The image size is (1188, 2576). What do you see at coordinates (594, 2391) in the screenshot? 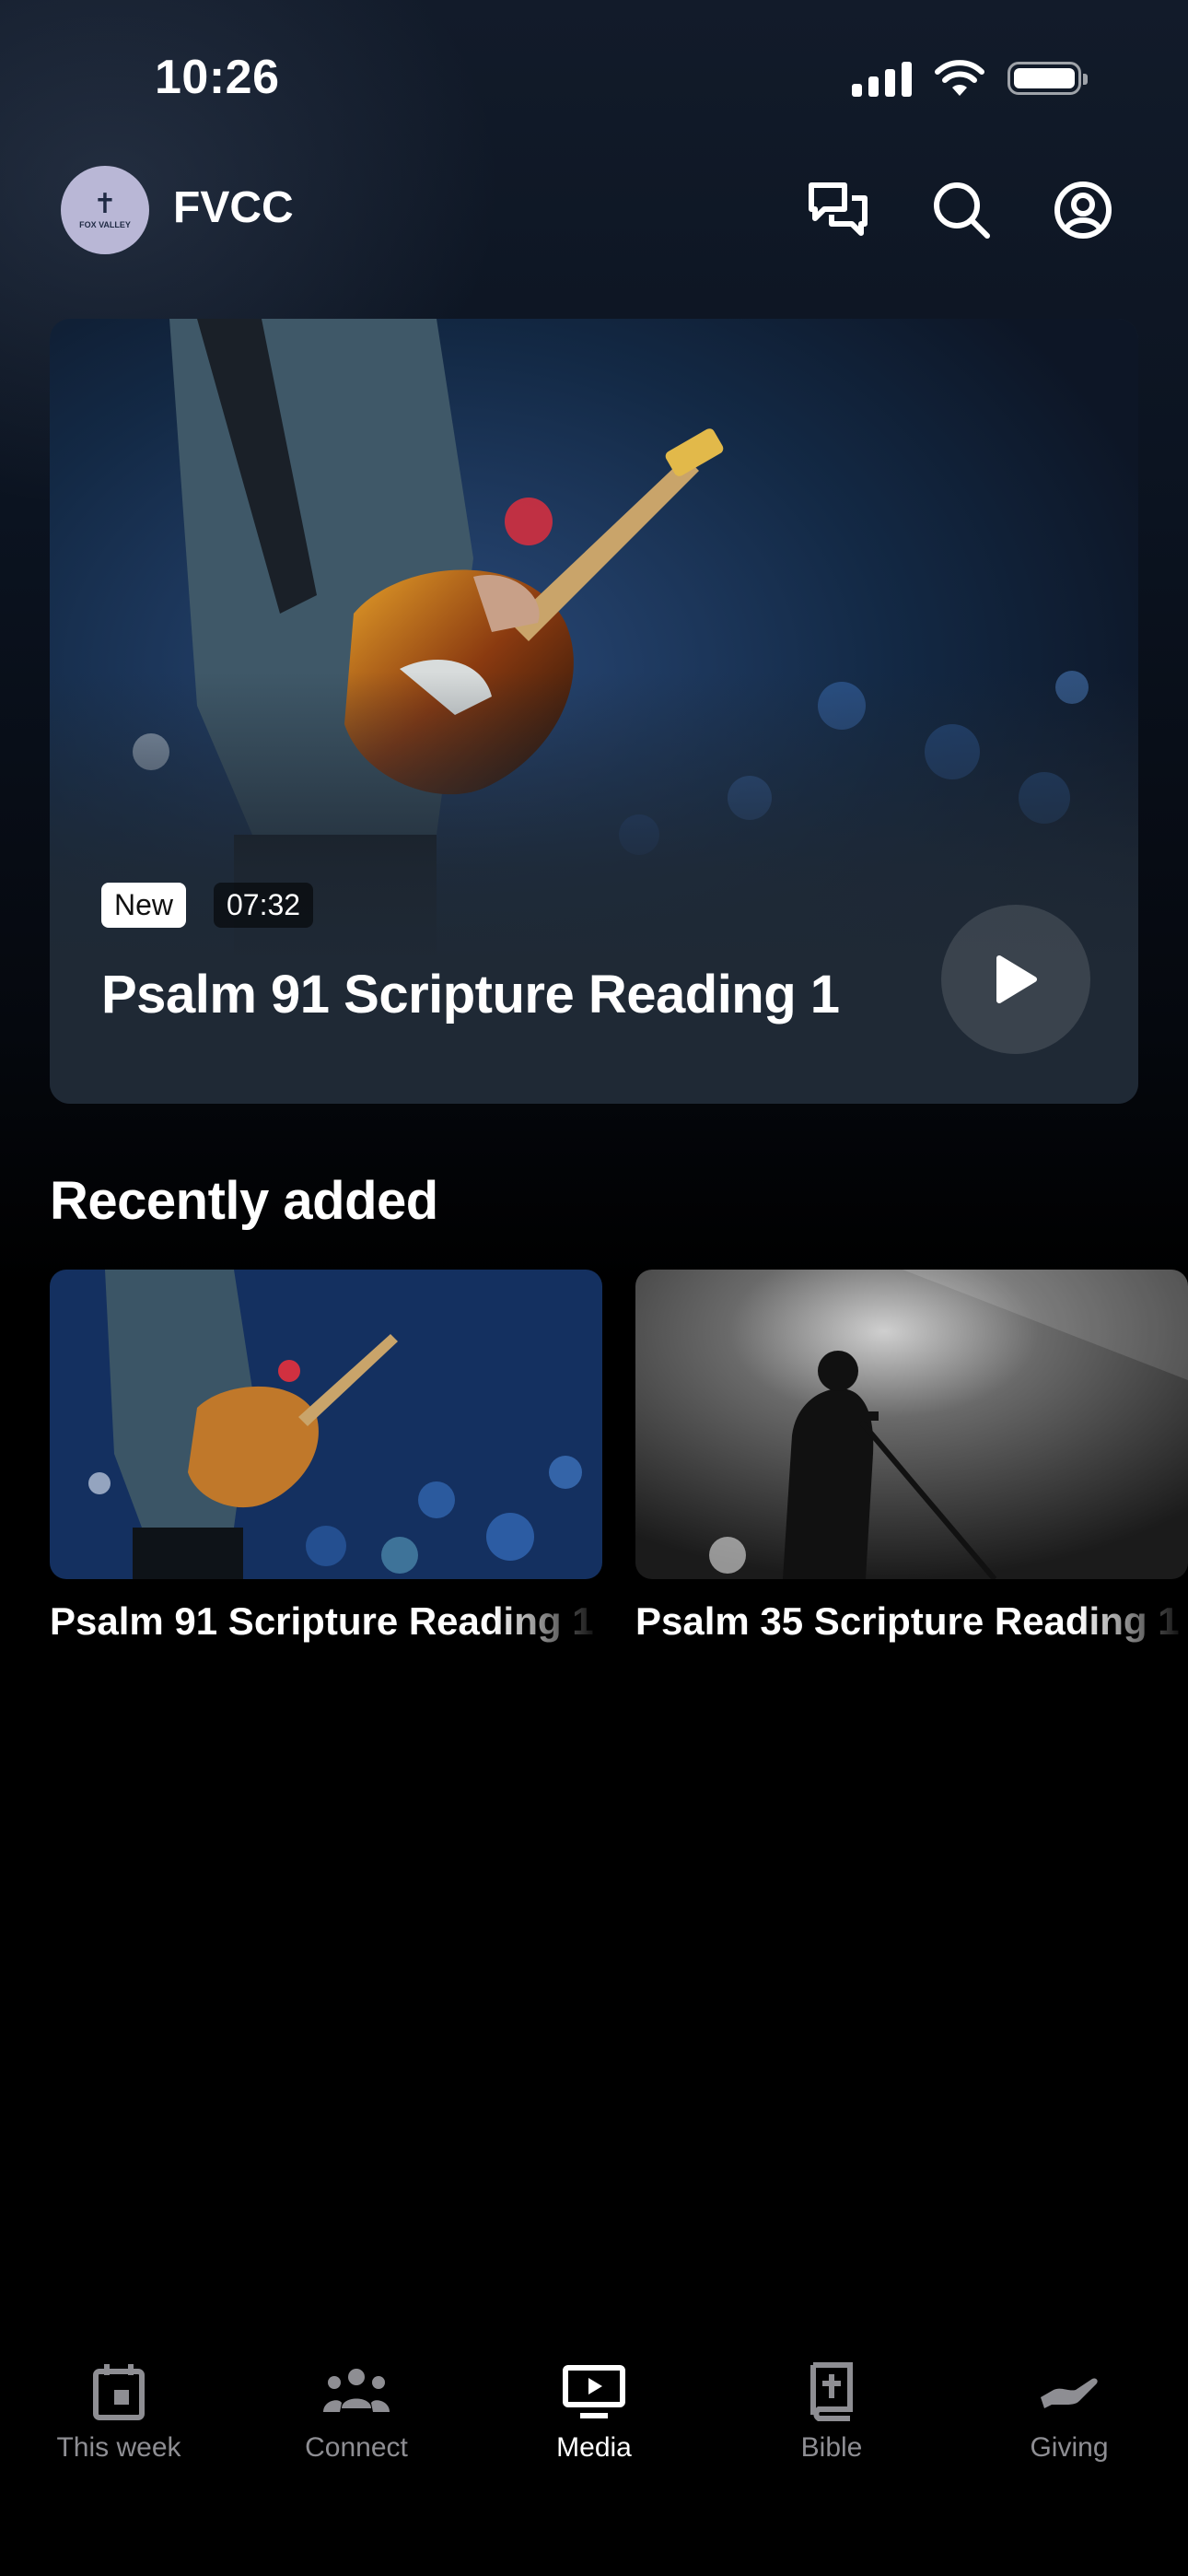
I see `tv-play-icon` at bounding box center [594, 2391].